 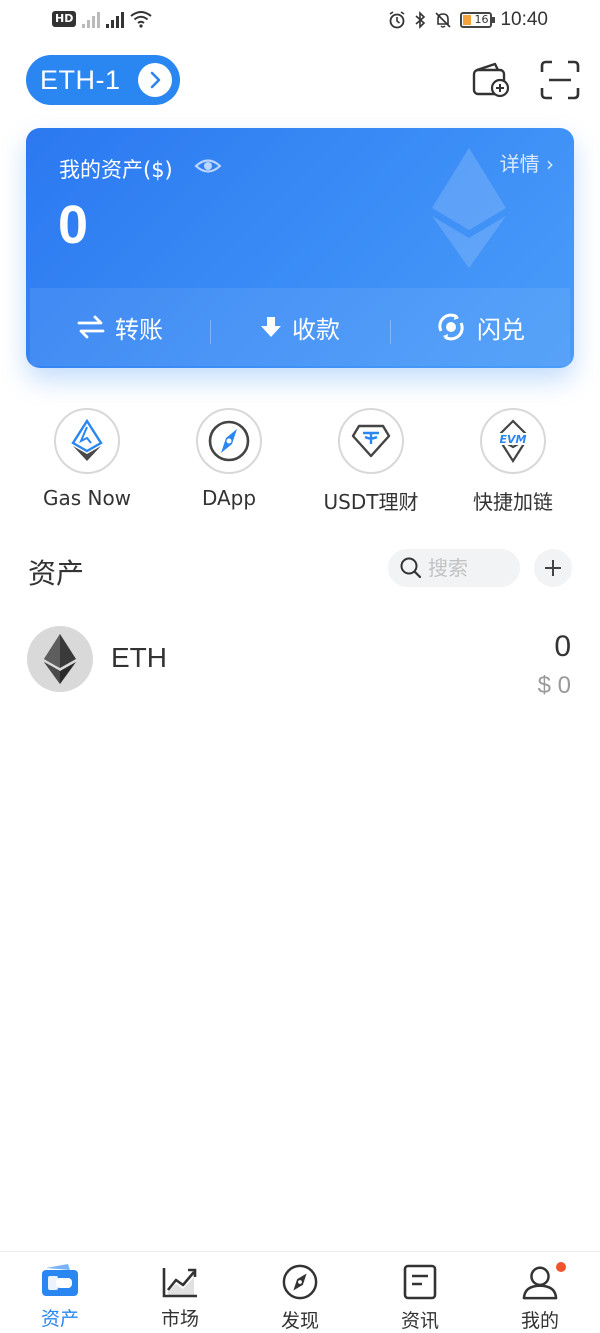 I want to click on plus-icon, so click(x=553, y=568).